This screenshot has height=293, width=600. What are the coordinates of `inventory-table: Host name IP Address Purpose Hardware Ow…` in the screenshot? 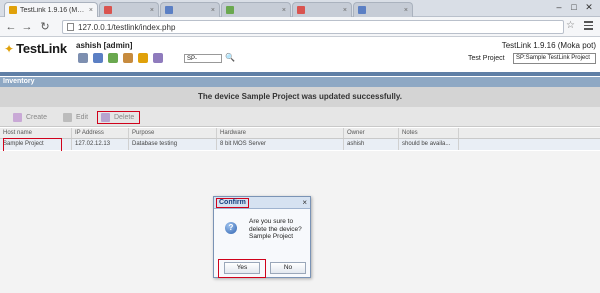 It's located at (300, 139).